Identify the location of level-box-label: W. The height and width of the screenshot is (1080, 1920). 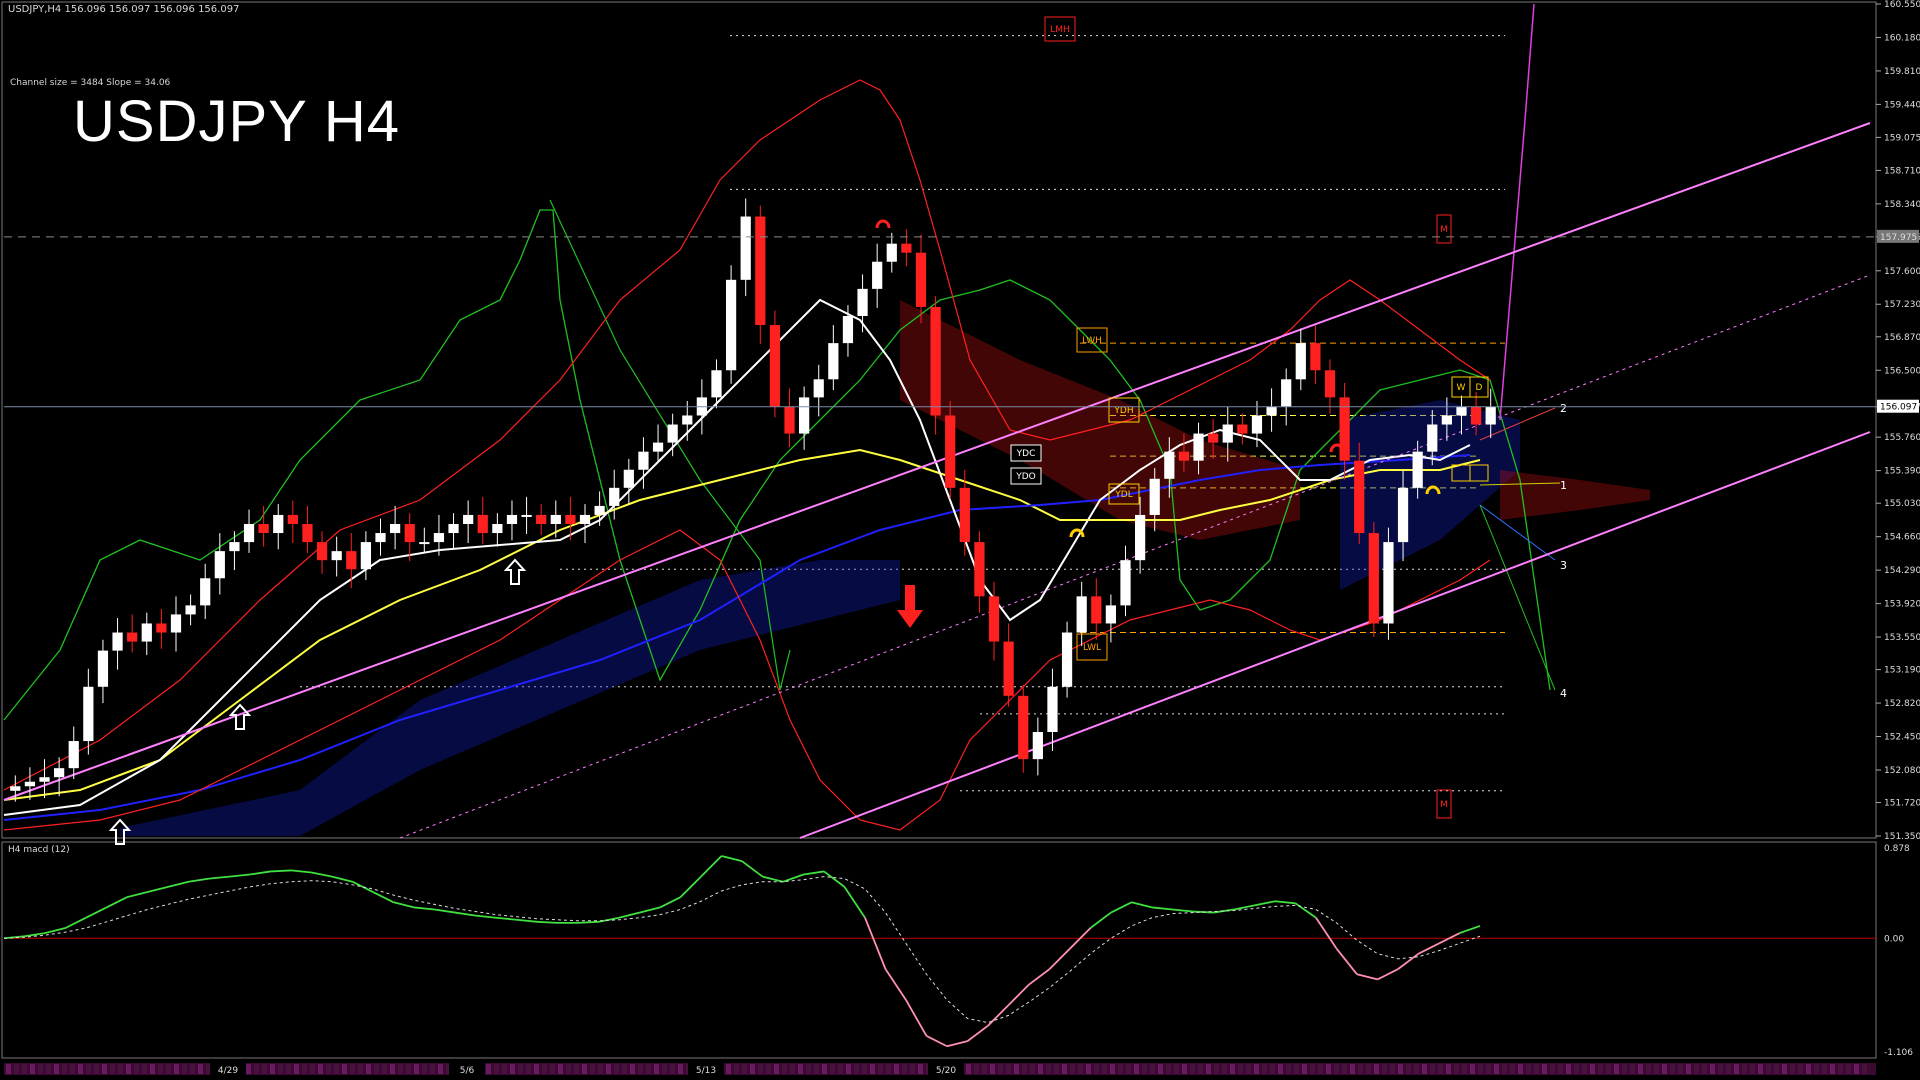
(1461, 388).